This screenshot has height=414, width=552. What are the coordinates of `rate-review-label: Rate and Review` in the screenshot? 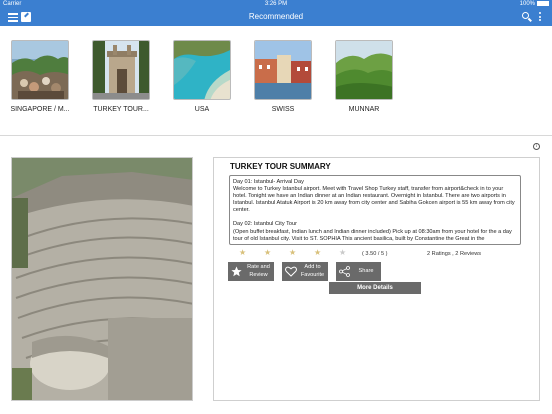 It's located at (258, 271).